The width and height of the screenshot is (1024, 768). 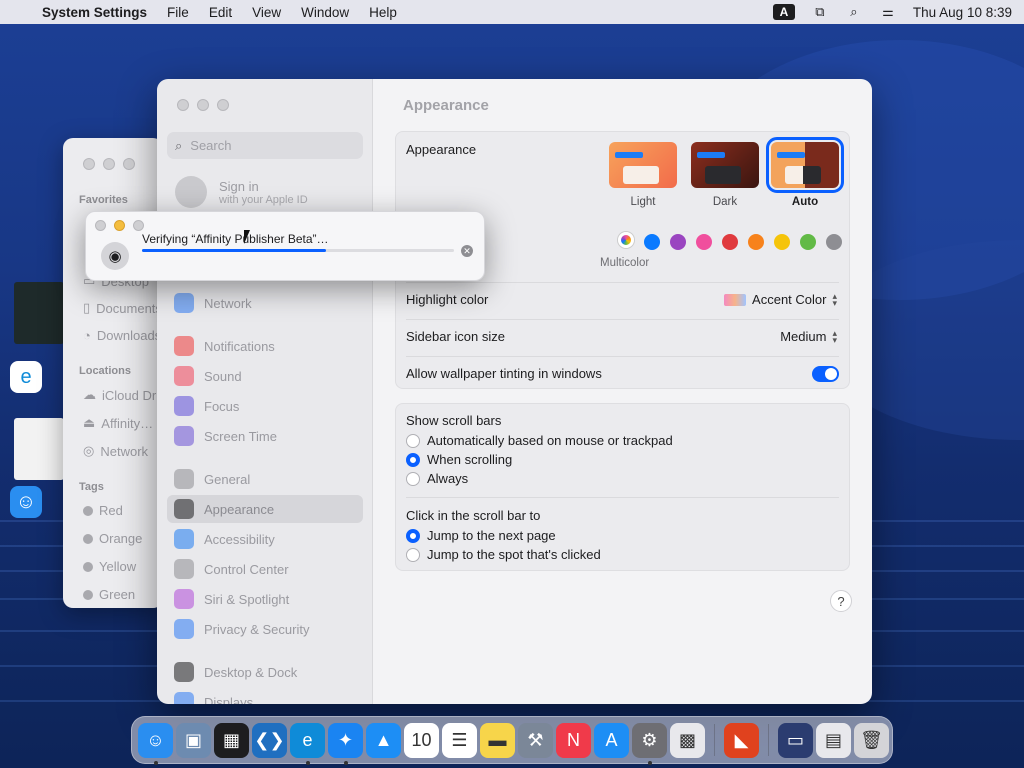 What do you see at coordinates (265, 569) in the screenshot?
I see `sidebar-item-control-center: Control Center` at bounding box center [265, 569].